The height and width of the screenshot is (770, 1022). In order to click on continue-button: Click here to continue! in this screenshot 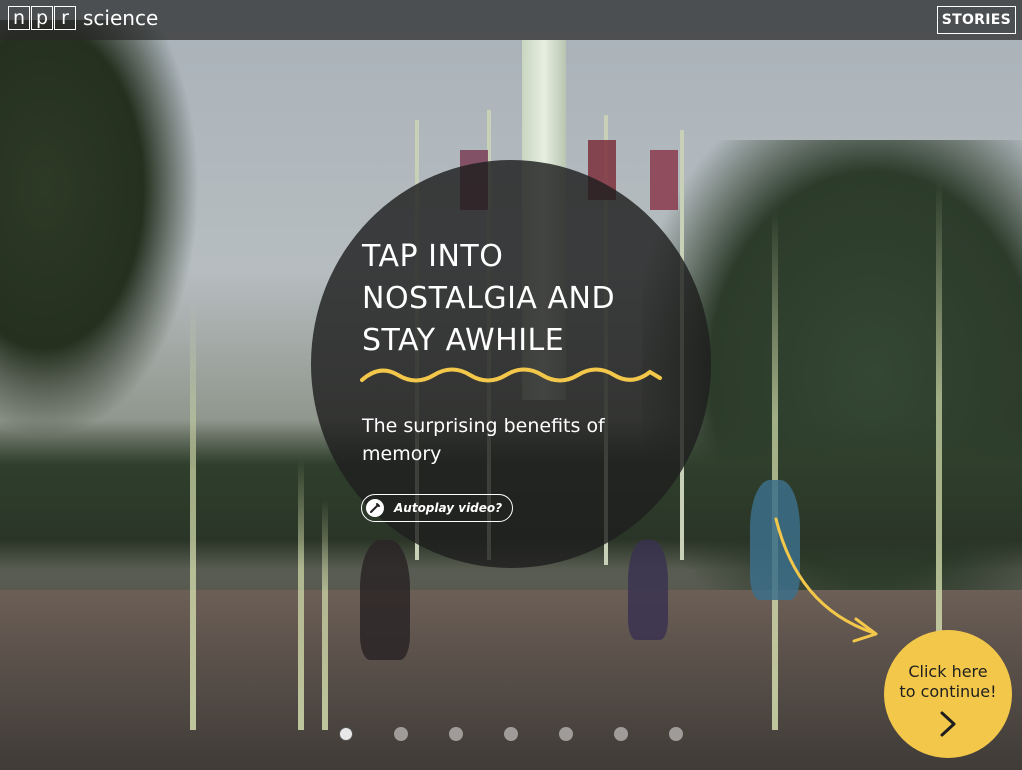, I will do `click(948, 694)`.